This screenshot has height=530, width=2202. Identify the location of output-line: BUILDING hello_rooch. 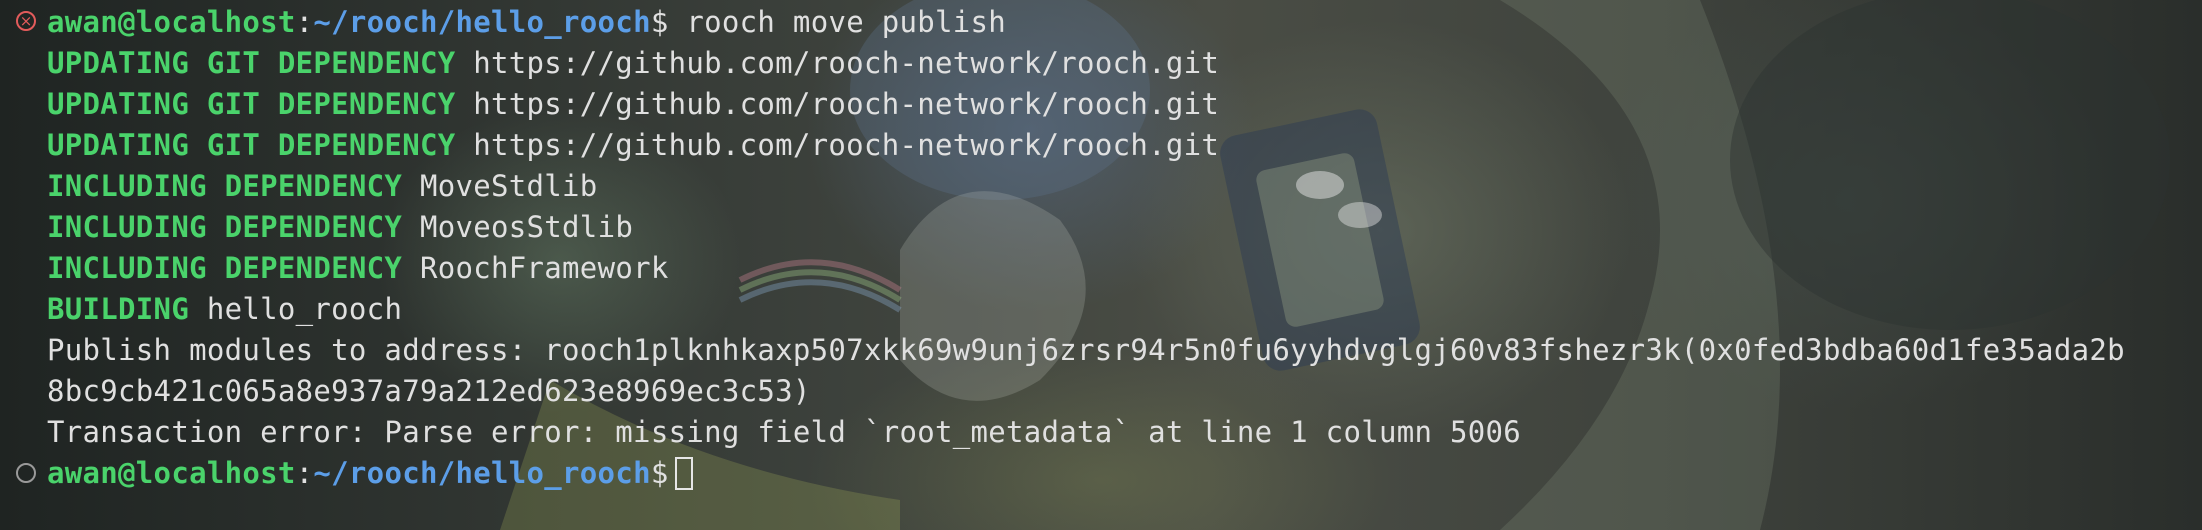
(224, 309).